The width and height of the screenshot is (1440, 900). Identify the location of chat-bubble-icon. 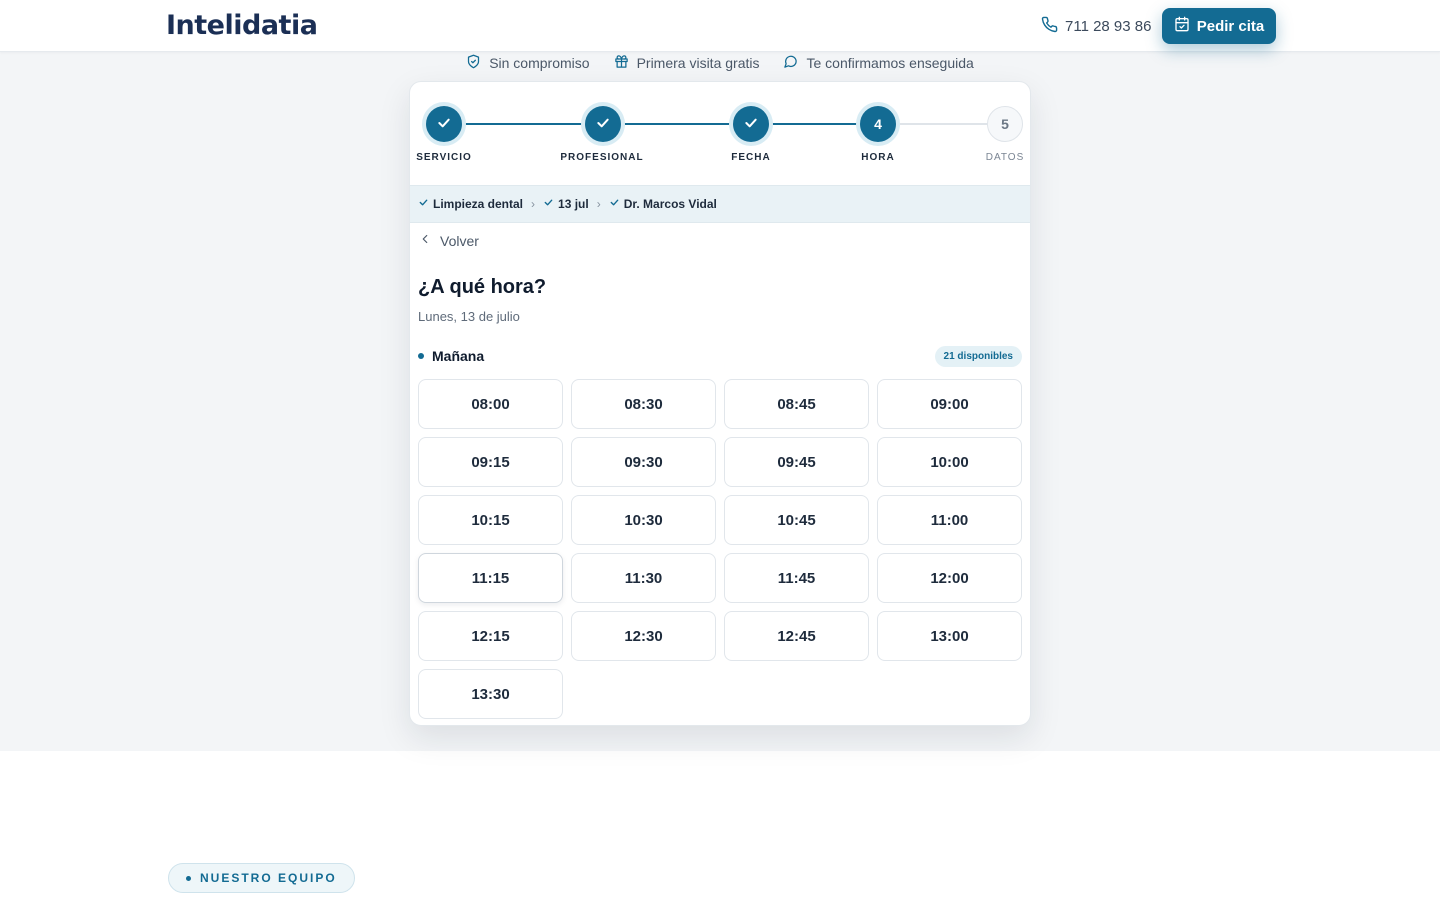
(790, 63).